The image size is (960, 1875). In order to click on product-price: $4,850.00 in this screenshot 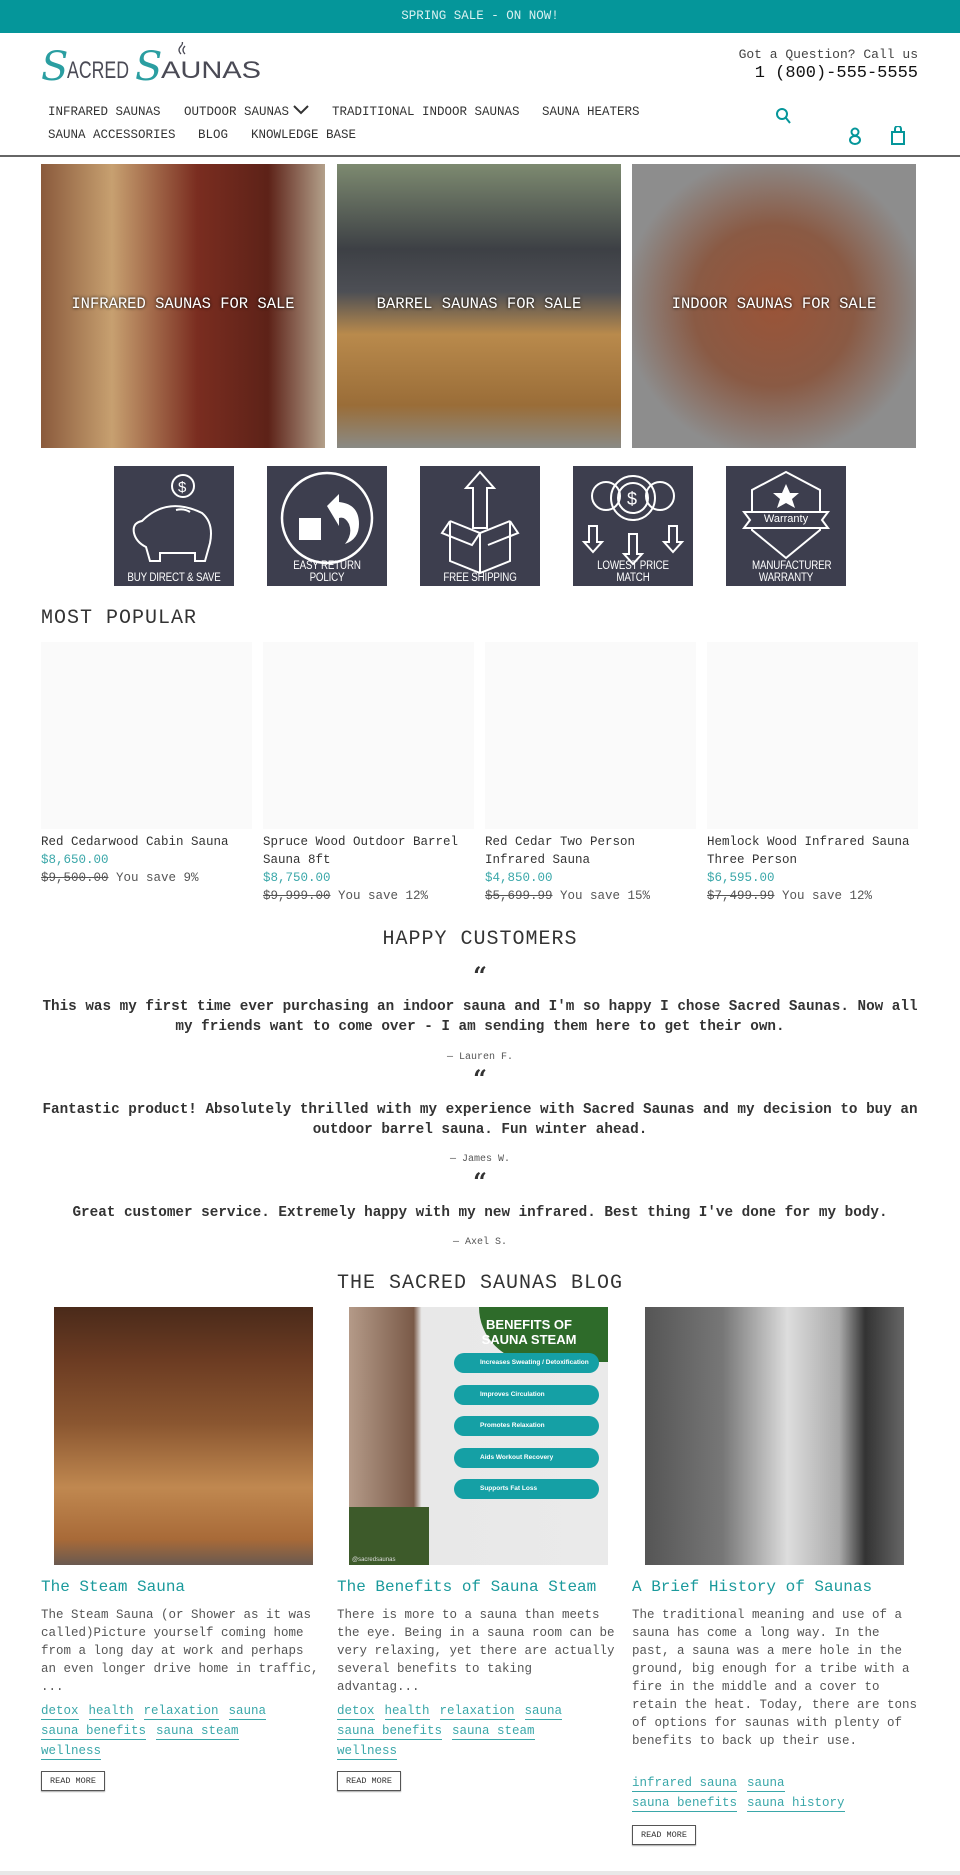, I will do `click(519, 878)`.